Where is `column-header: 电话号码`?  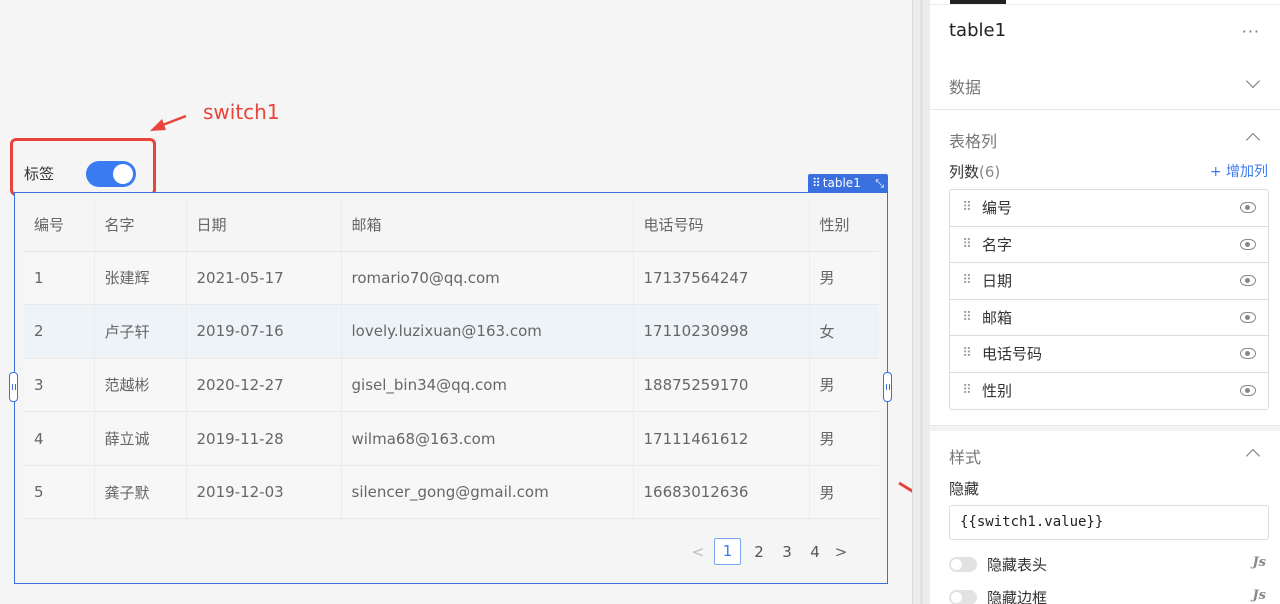
column-header: 电话号码 is located at coordinates (721, 225).